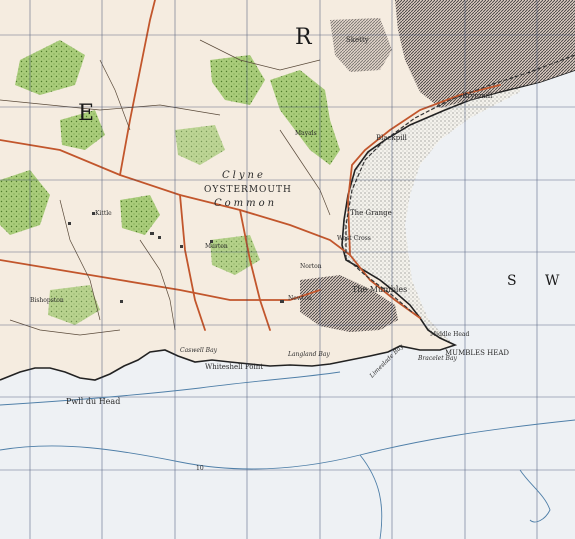 This screenshot has height=539, width=575. Describe the element at coordinates (306, 133) in the screenshot. I see `label-mayals: Mayals` at that location.